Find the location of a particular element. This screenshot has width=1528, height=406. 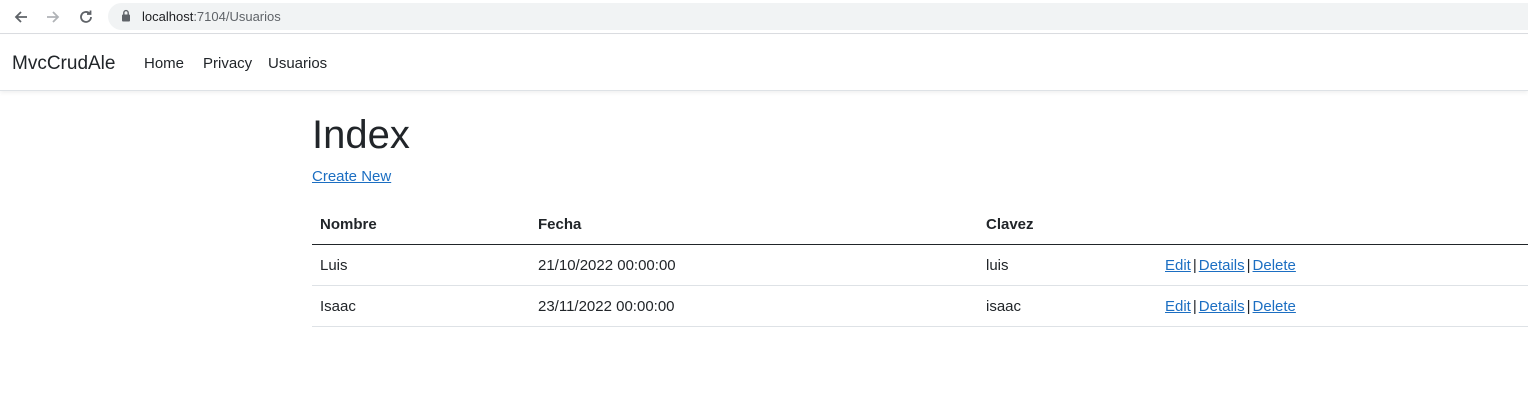

url-path: :7104/Usuarios is located at coordinates (237, 16).